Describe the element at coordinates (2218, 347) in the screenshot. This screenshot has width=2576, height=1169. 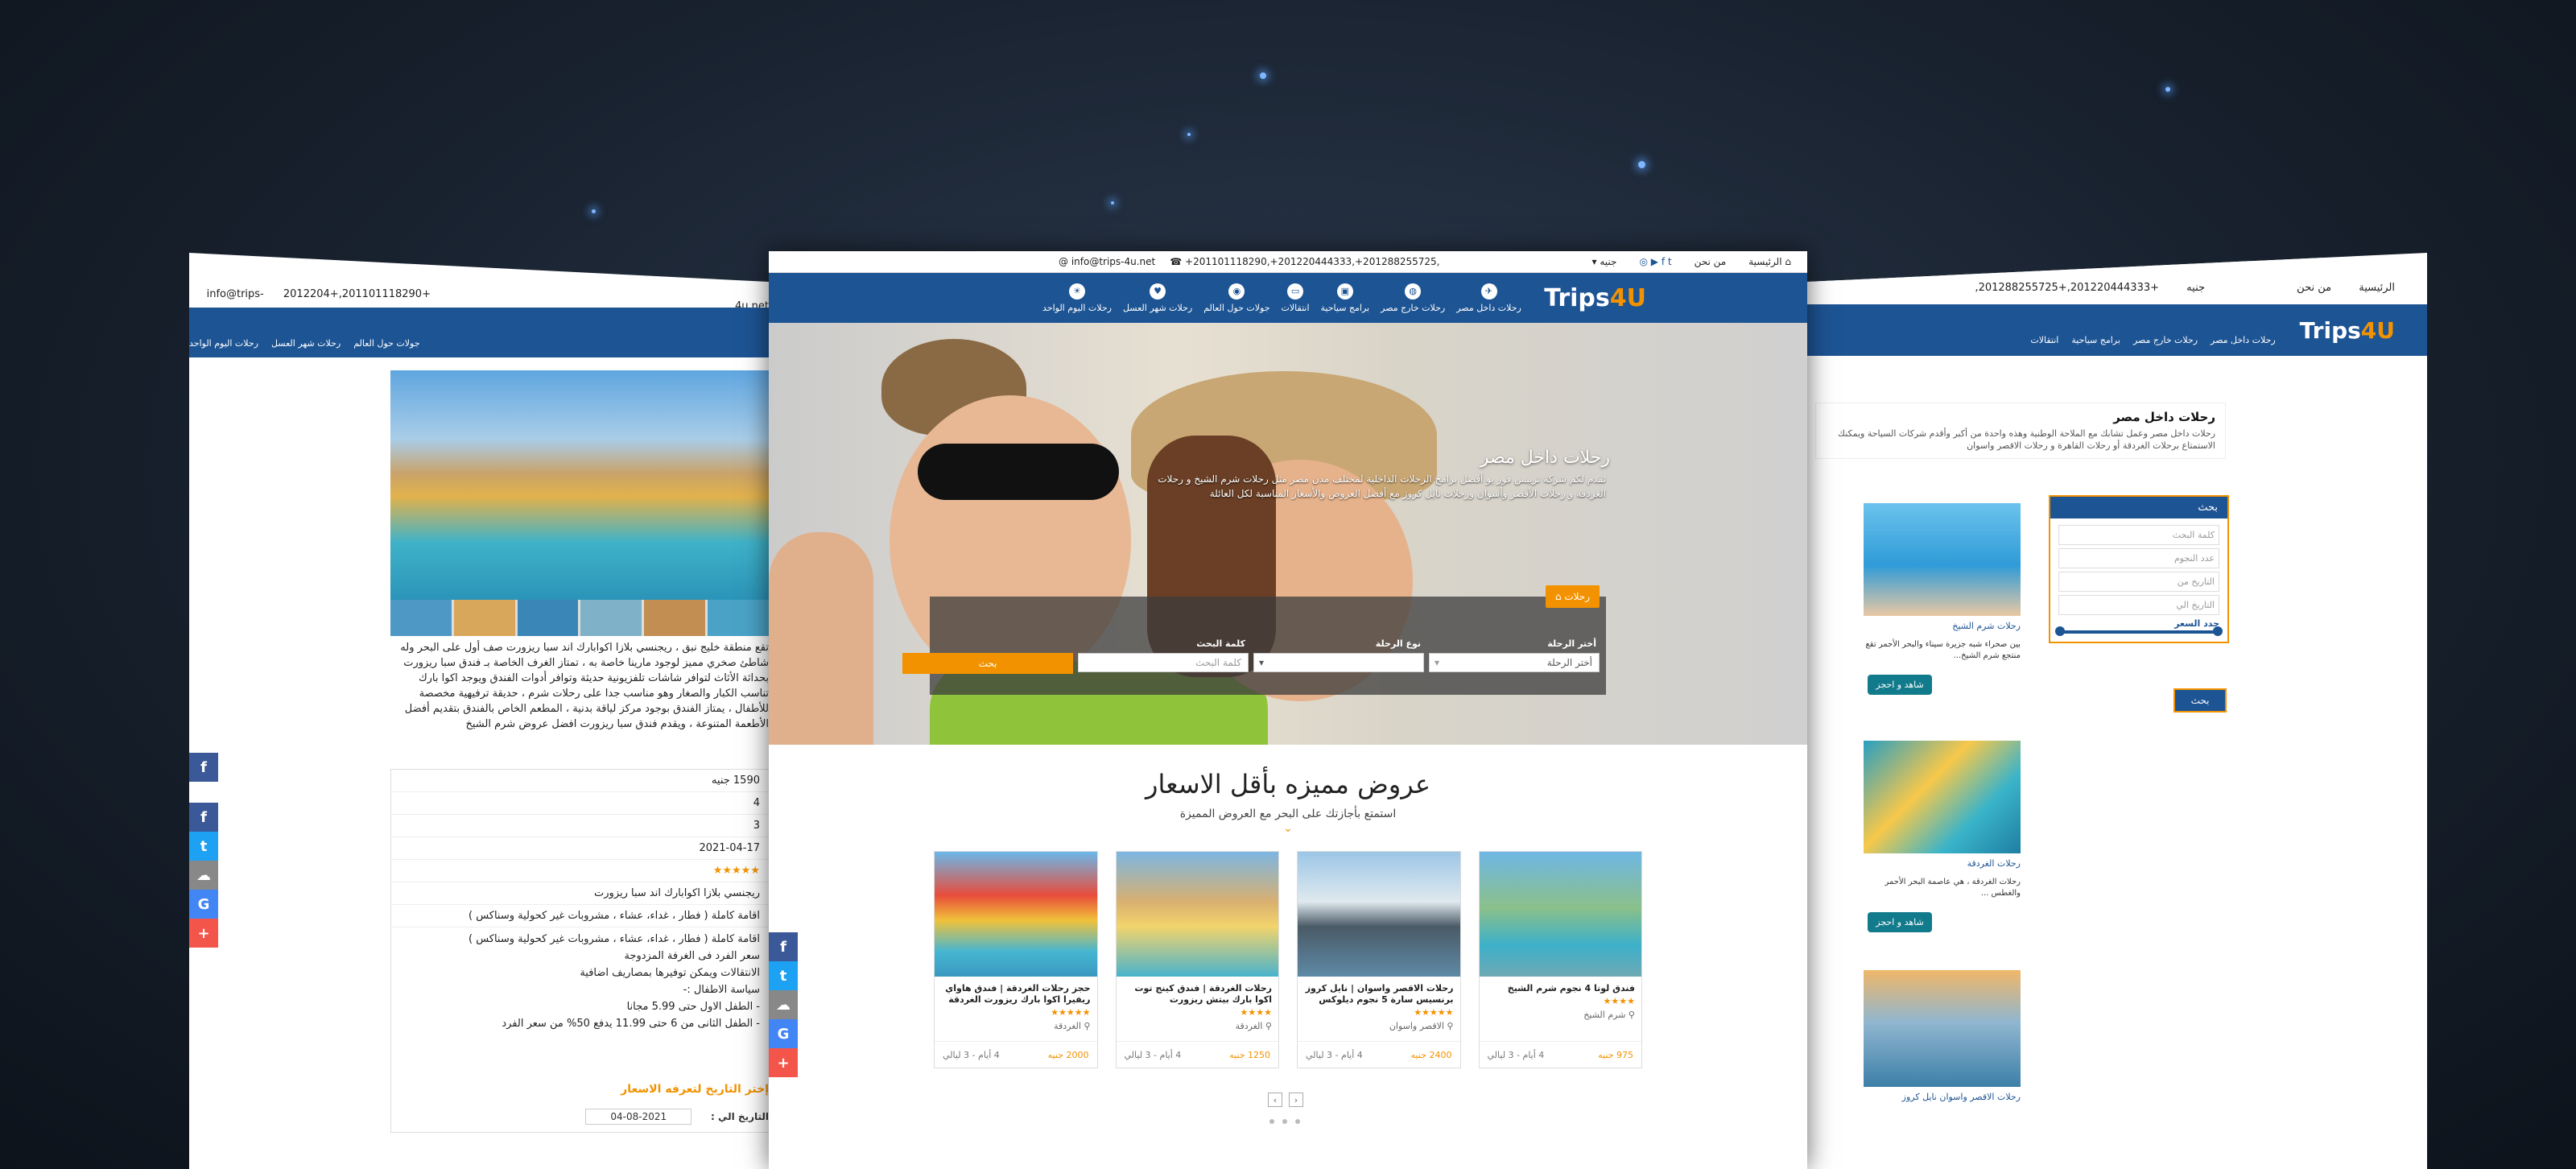
I see `breadcrumb-home: الرئيسية` at that location.